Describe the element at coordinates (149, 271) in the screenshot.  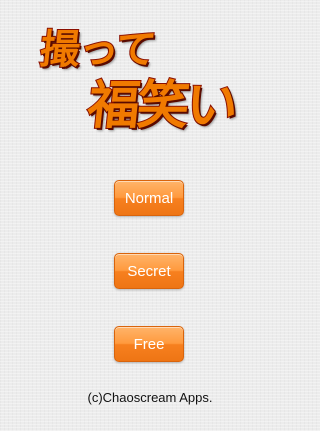
I see `secret-mode-button: Secret` at that location.